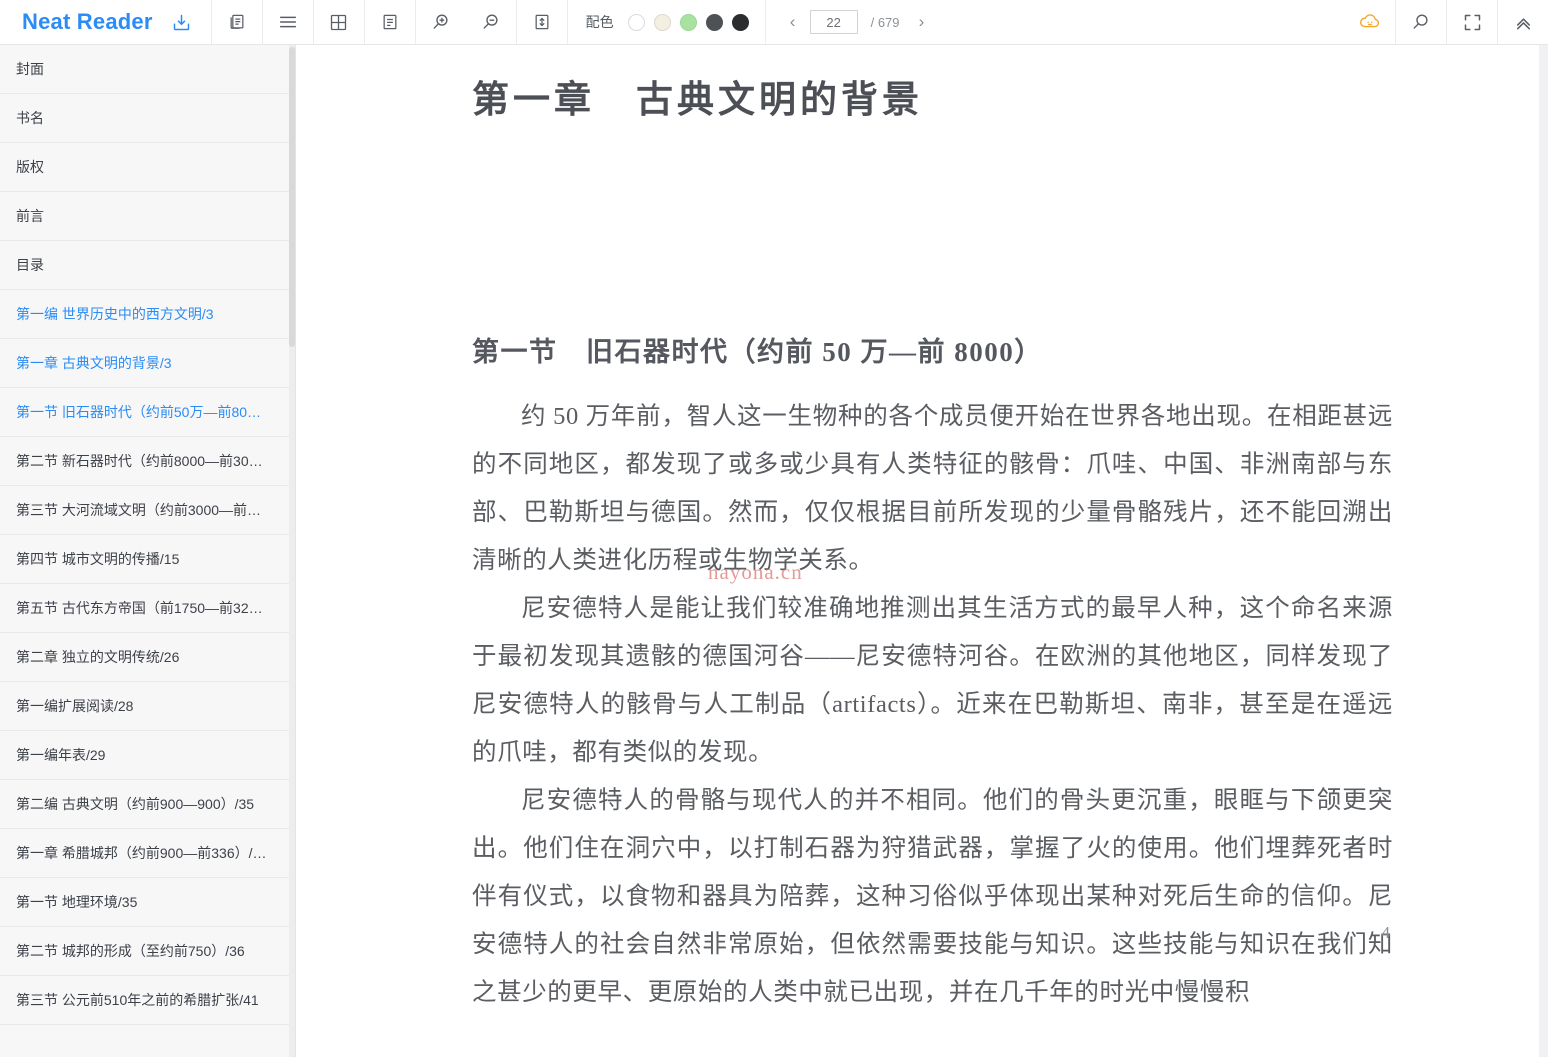 The height and width of the screenshot is (1057, 1548). What do you see at coordinates (147, 951) in the screenshot?
I see `sidebar-item-18: 第二节 城邦的形成（至约前750）/36` at bounding box center [147, 951].